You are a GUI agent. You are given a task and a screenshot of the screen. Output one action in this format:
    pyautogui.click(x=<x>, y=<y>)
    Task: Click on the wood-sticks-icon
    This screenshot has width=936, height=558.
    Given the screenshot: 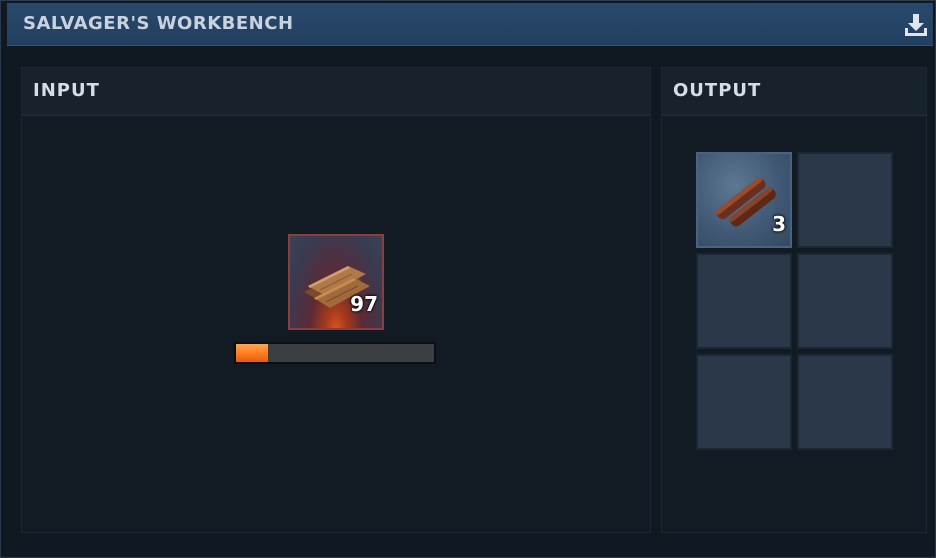 What is the action you would take?
    pyautogui.click(x=743, y=201)
    